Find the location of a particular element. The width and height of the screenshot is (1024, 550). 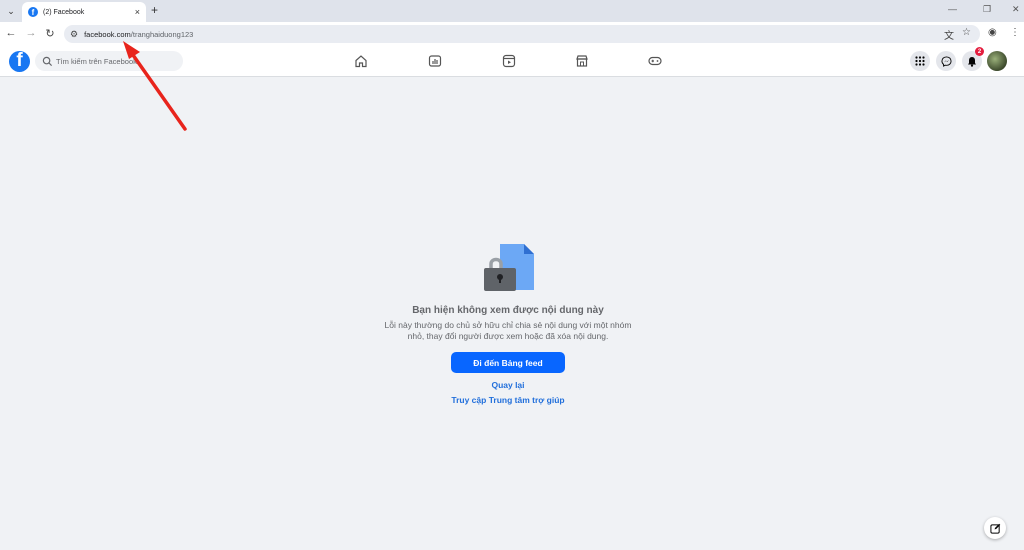

tab-title: (2) Facebook is located at coordinates (64, 12).